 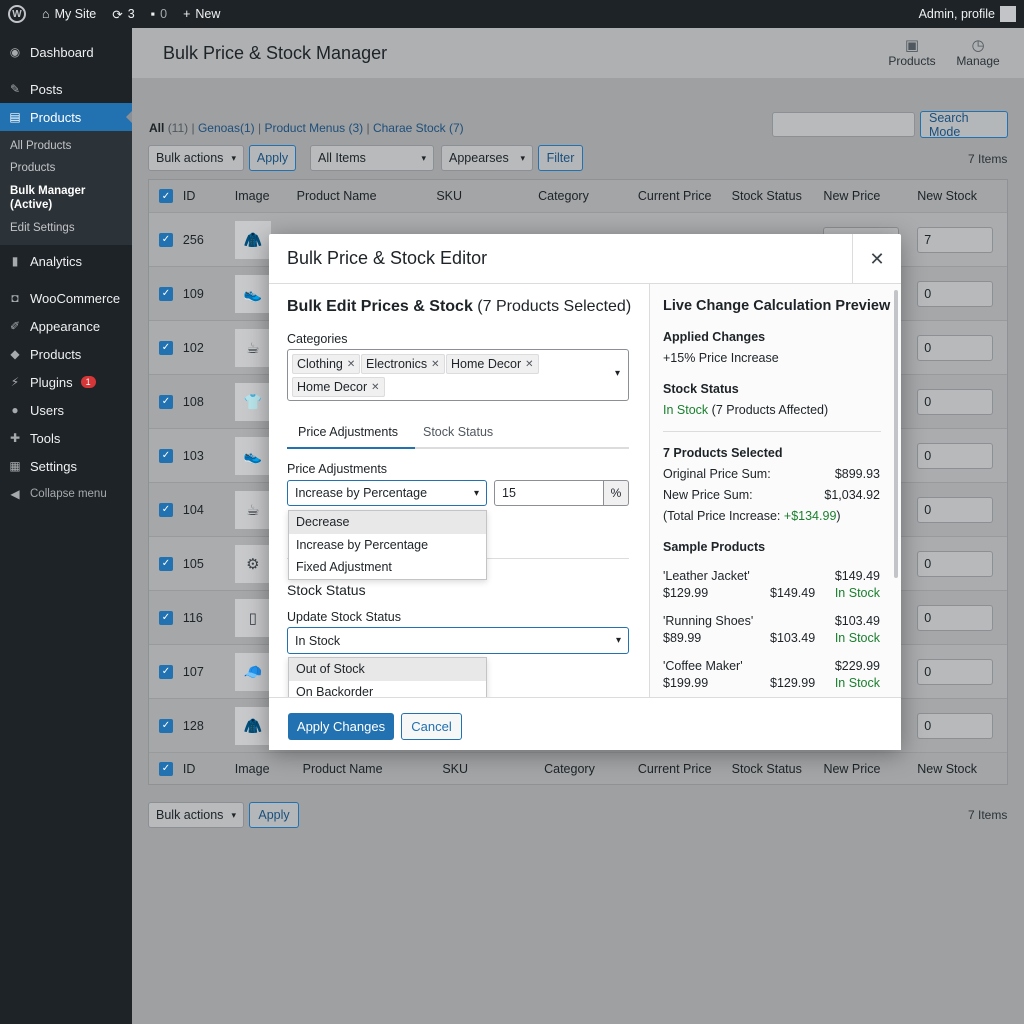 I want to click on filter-product-menus: Product Menus (3), so click(x=313, y=128).